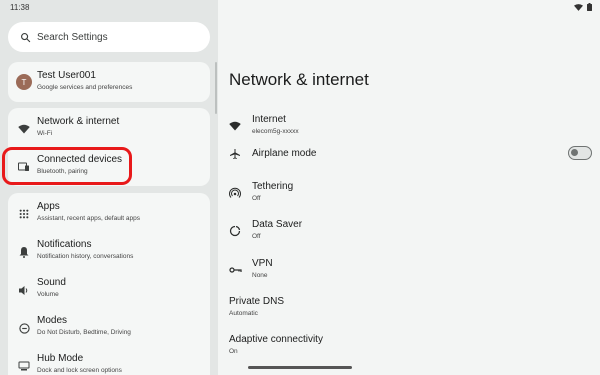  What do you see at coordinates (235, 270) in the screenshot?
I see `vpn-key-icon` at bounding box center [235, 270].